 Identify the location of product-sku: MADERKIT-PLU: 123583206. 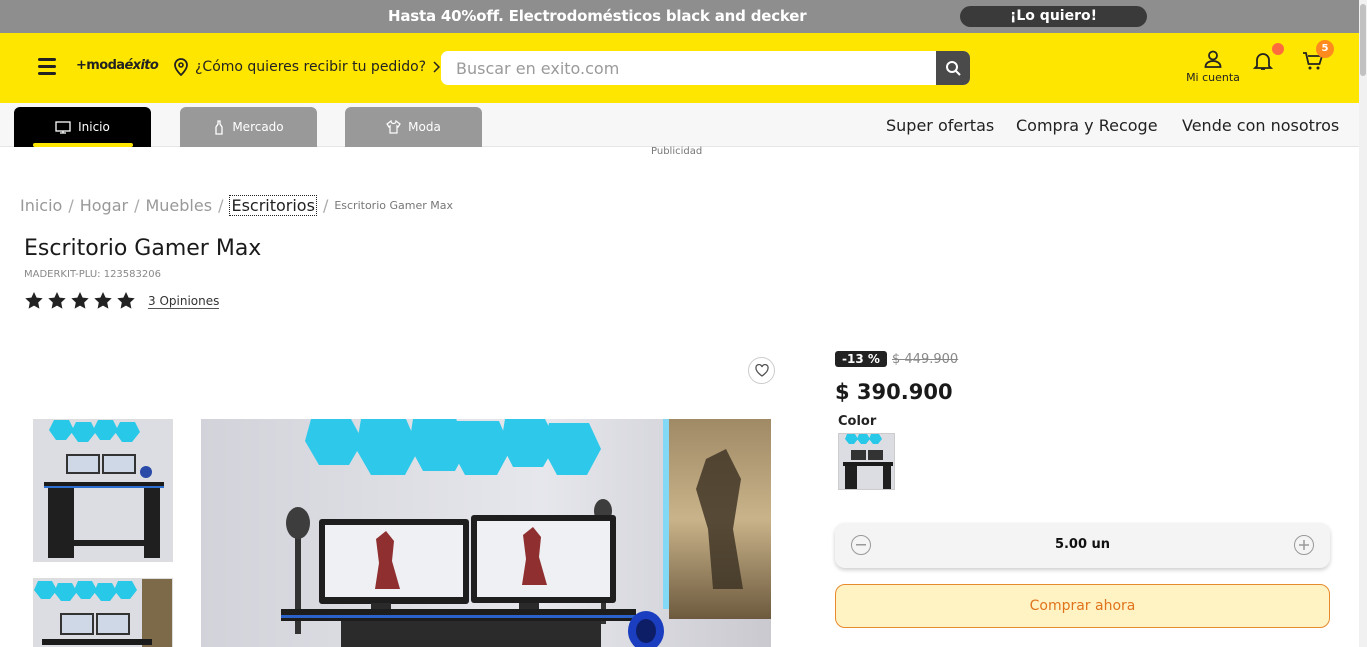
(92, 274).